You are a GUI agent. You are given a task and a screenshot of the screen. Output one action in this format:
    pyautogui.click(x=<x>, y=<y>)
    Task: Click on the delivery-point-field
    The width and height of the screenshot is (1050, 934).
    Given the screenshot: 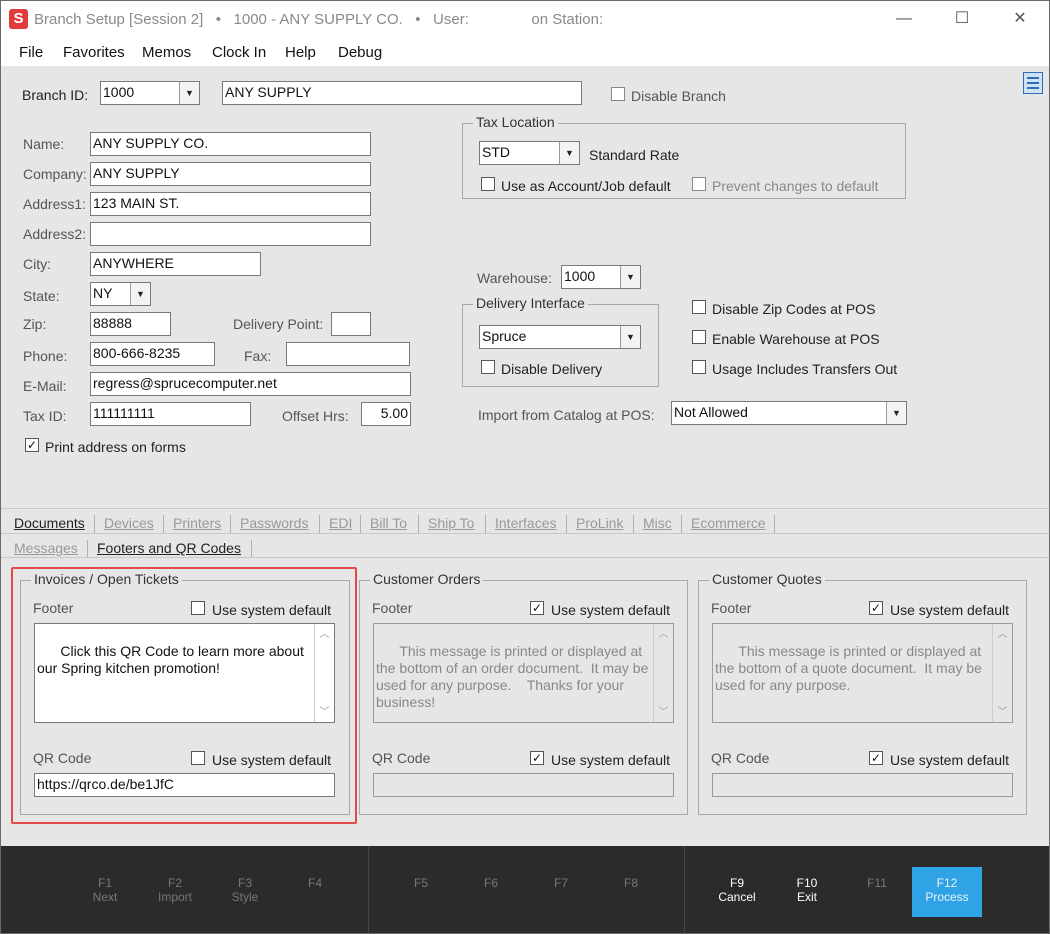 What is the action you would take?
    pyautogui.click(x=351, y=324)
    